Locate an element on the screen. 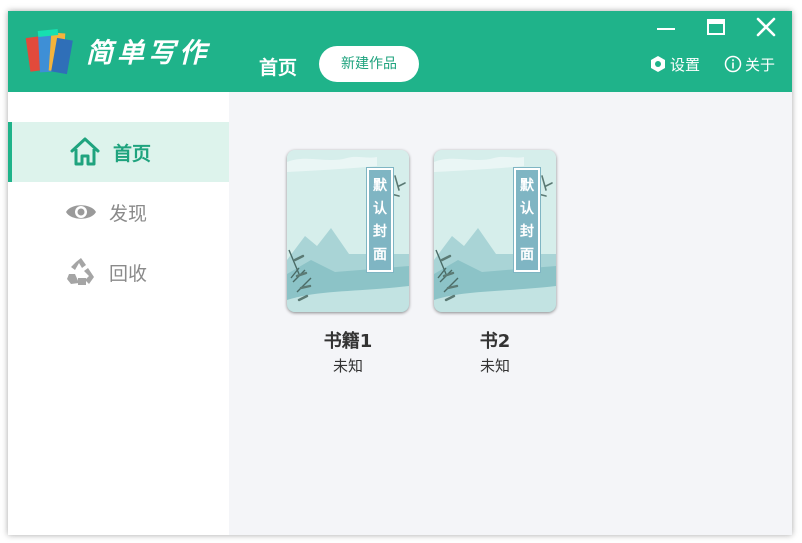 The height and width of the screenshot is (543, 802). minimize-icon is located at coordinates (666, 27).